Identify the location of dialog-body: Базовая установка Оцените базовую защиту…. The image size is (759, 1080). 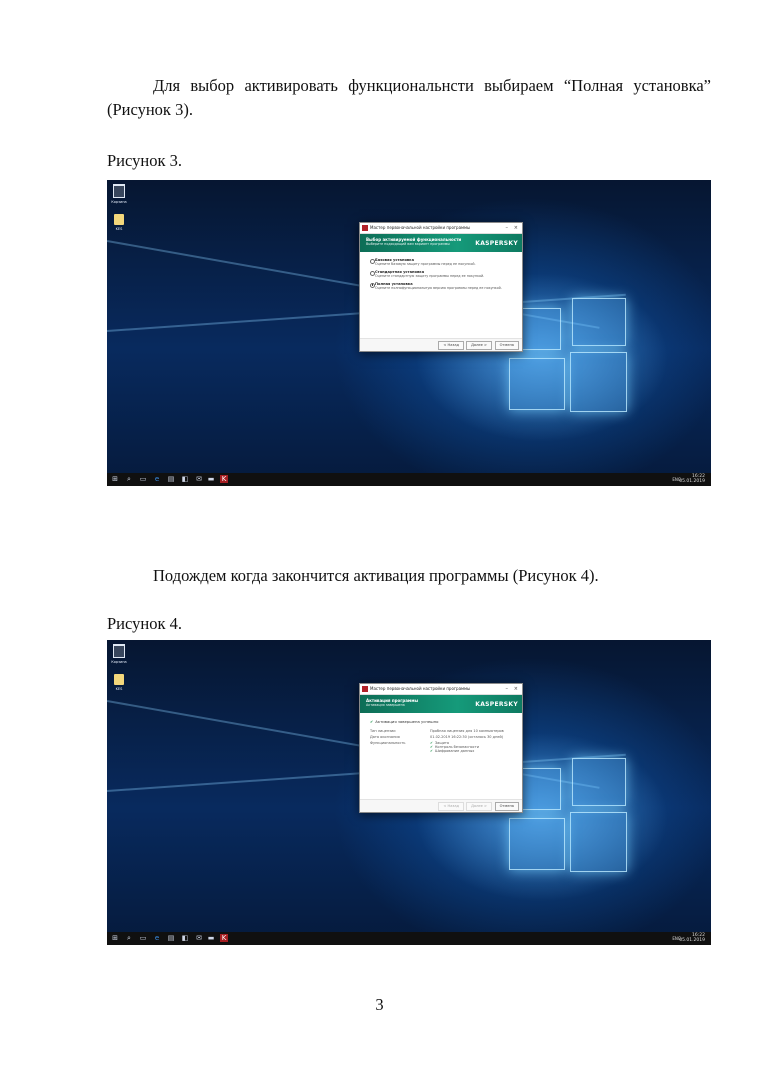
(441, 295).